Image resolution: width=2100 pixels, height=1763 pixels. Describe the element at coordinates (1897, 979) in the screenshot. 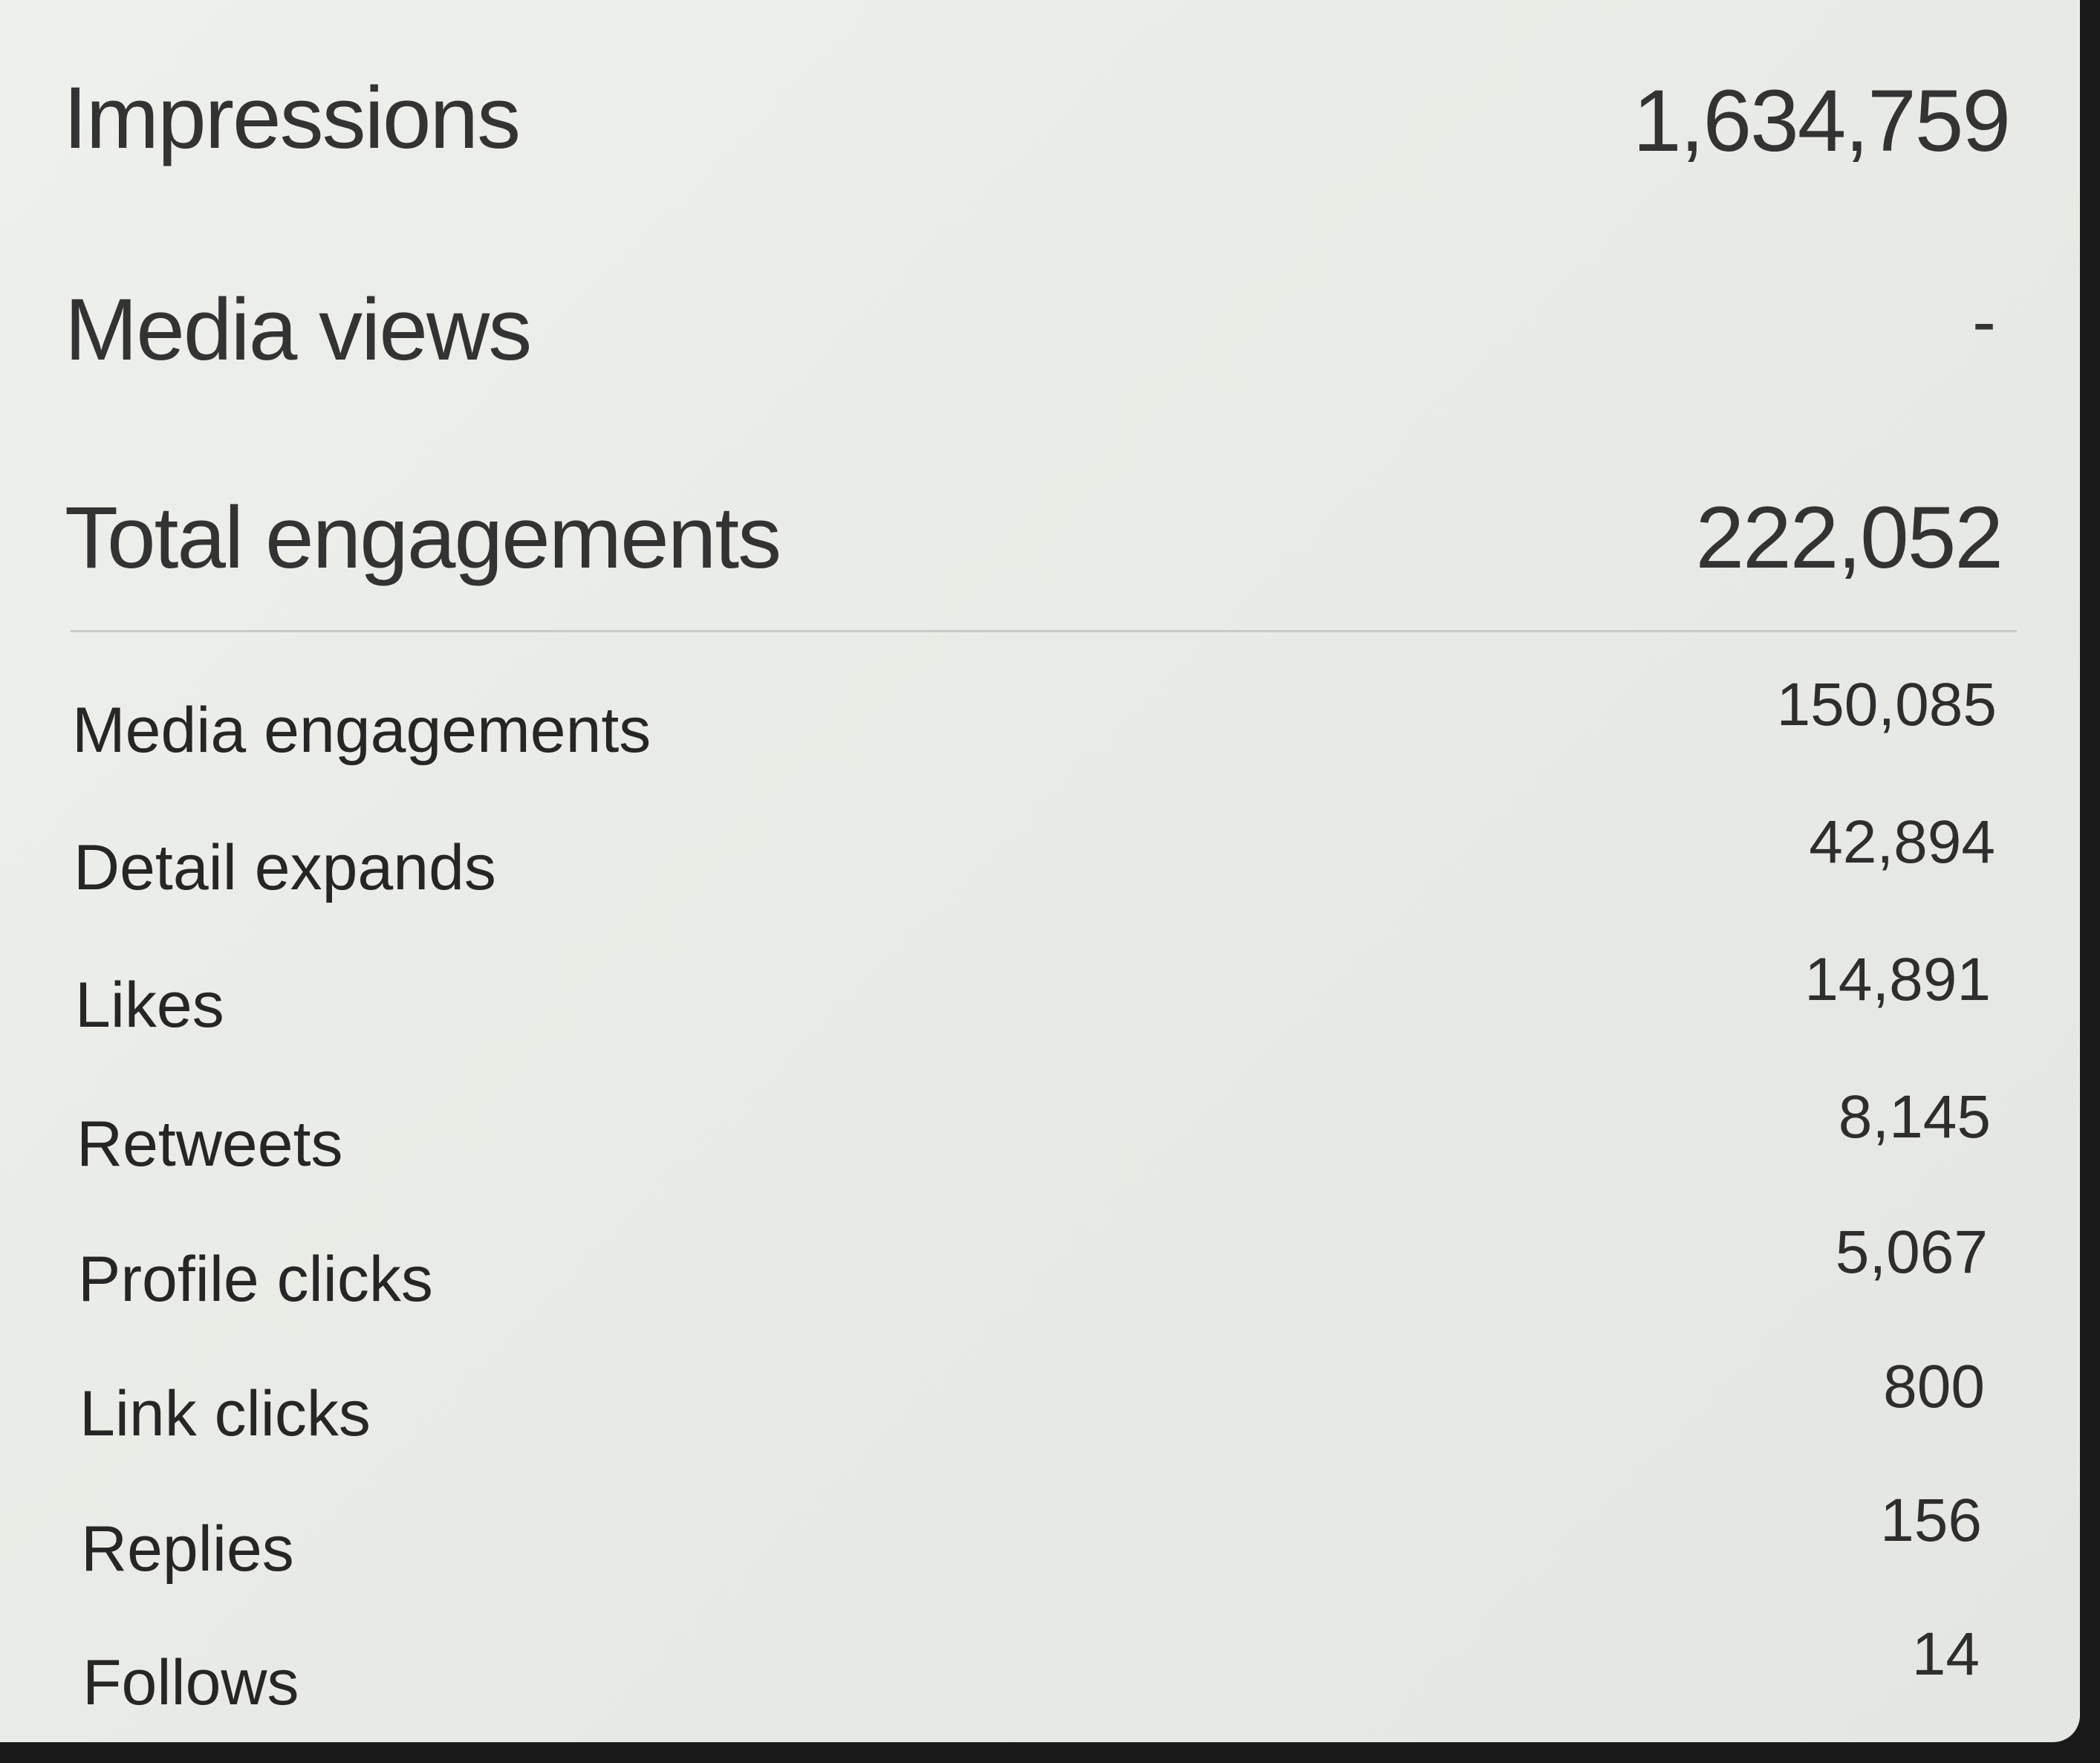

I see `stat-value: 14,891` at that location.